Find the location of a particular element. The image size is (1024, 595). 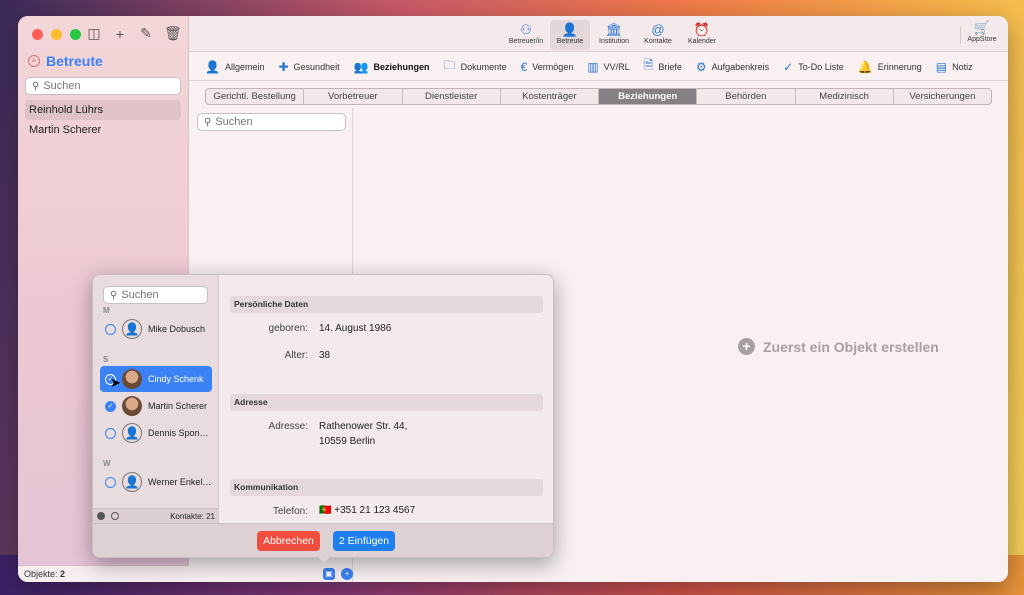

avatar is located at coordinates (132, 379).